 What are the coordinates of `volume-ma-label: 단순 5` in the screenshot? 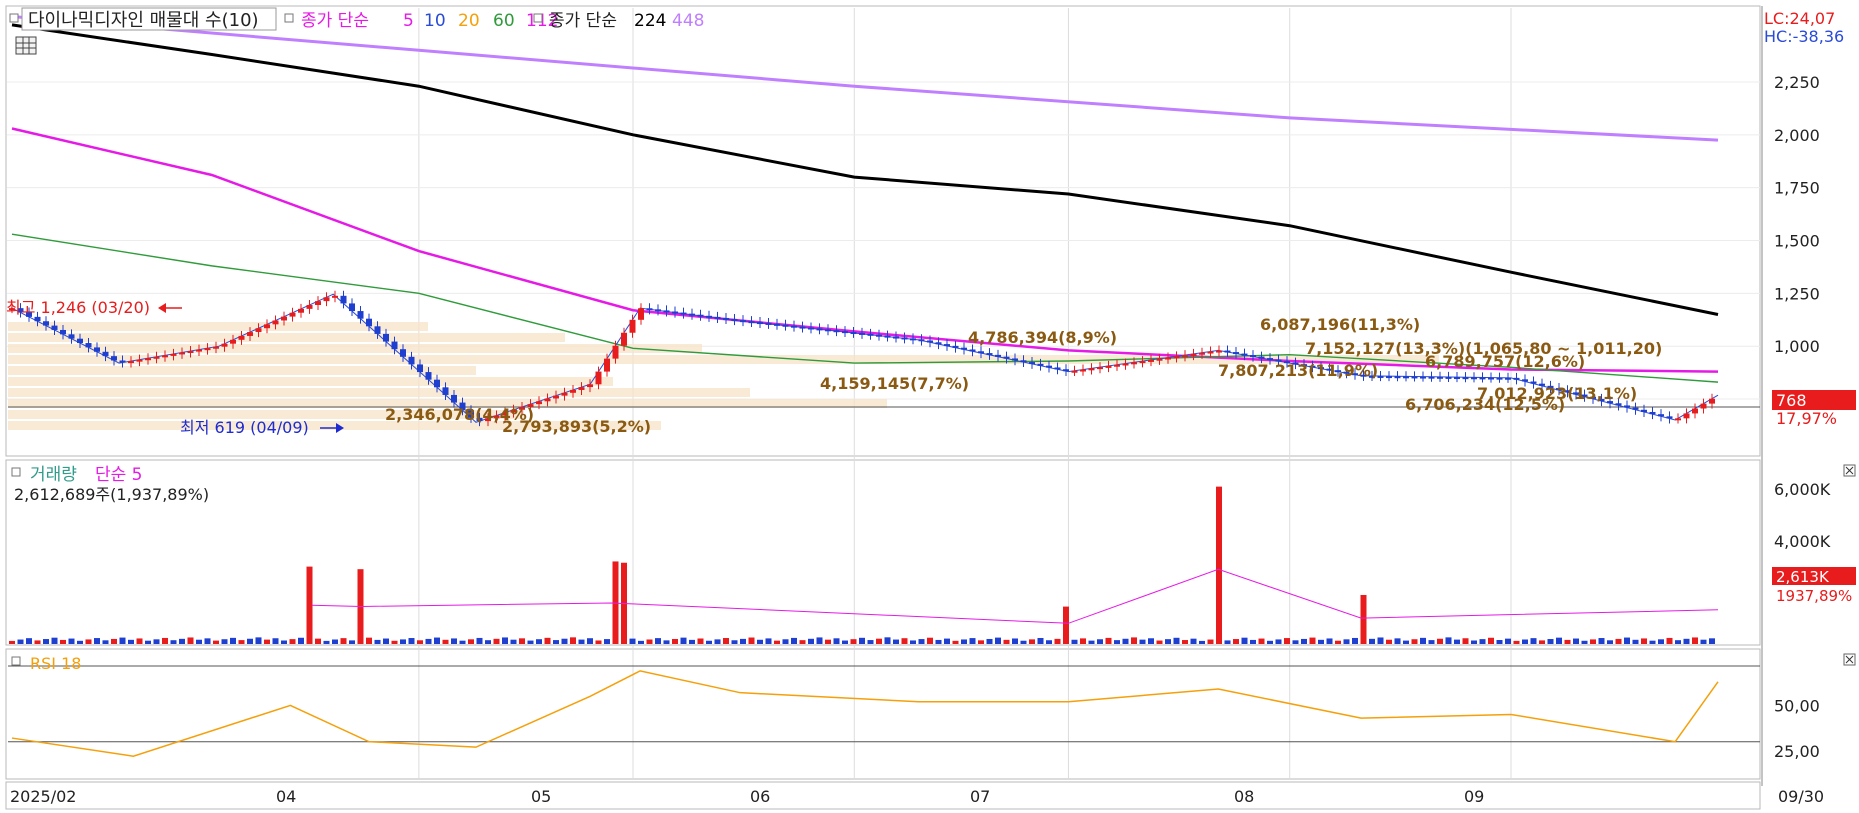 It's located at (119, 475).